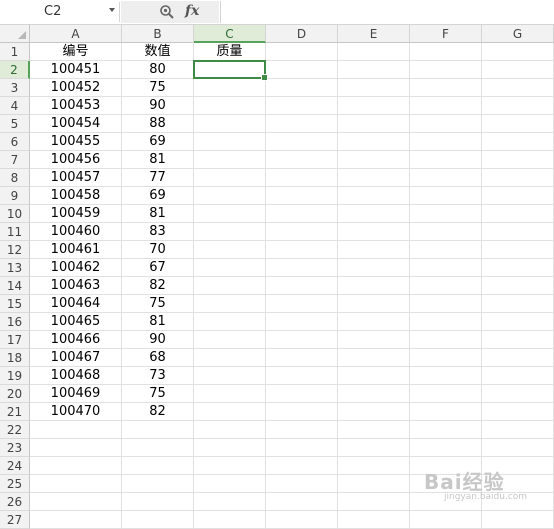 This screenshot has width=554, height=529. What do you see at coordinates (374, 322) in the screenshot?
I see `cell-e16` at bounding box center [374, 322].